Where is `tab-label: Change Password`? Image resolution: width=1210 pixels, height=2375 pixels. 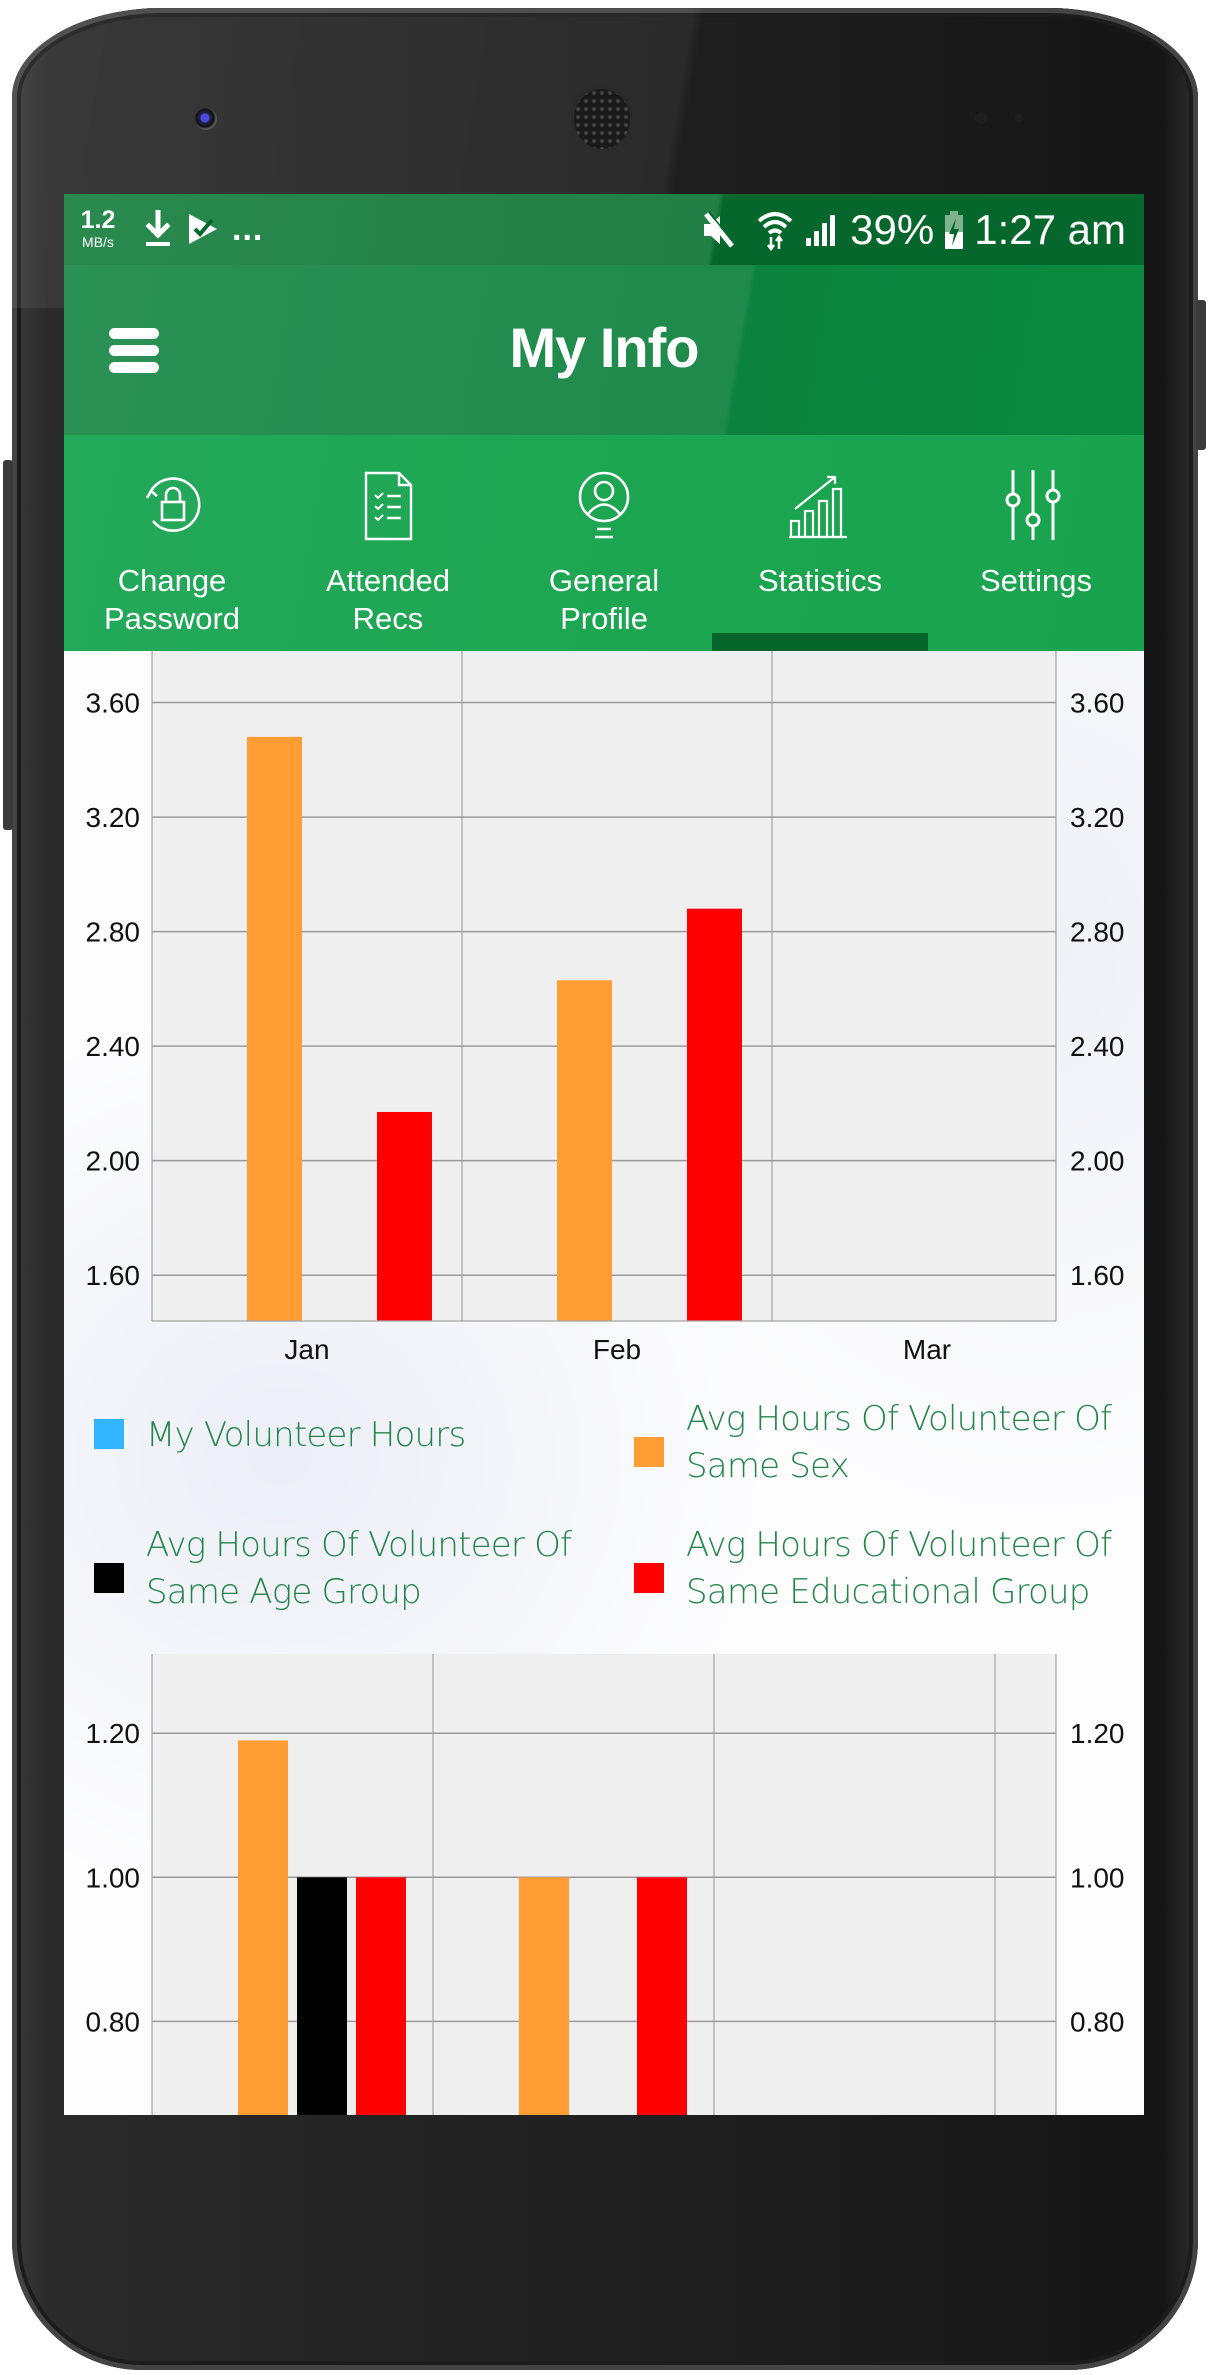
tab-label: Change Password is located at coordinates (172, 600).